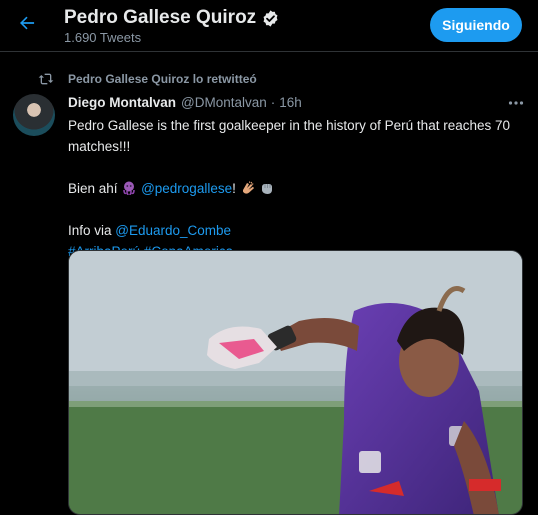 The image size is (538, 515). I want to click on more-options-icon, so click(516, 103).